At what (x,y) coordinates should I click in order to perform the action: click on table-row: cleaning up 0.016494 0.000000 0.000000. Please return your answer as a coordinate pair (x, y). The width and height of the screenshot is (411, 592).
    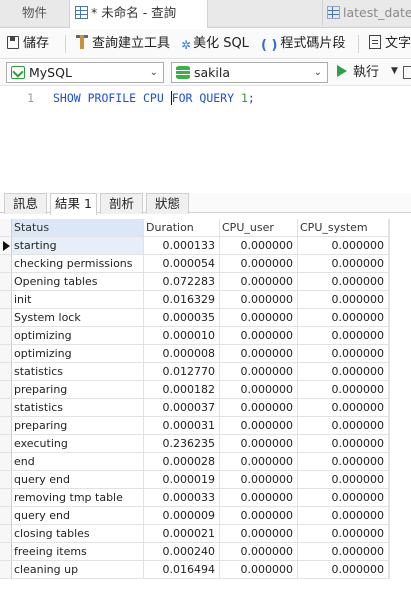
    Looking at the image, I should click on (205, 570).